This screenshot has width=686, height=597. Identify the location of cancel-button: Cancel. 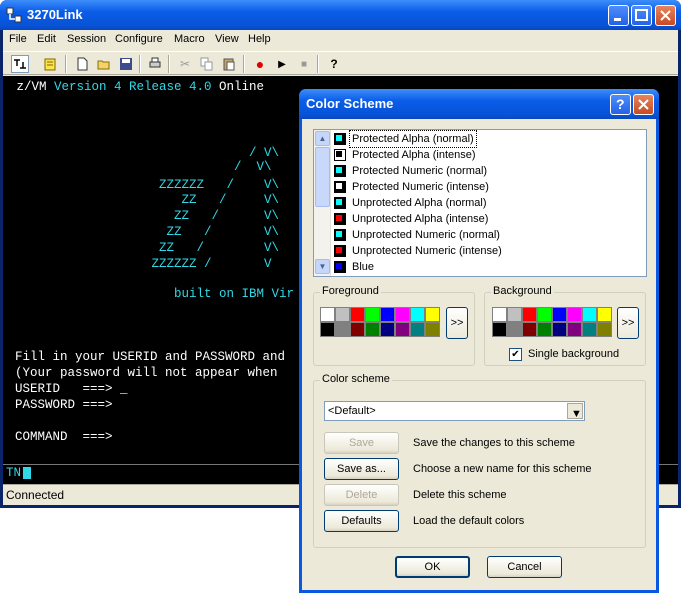
(524, 567).